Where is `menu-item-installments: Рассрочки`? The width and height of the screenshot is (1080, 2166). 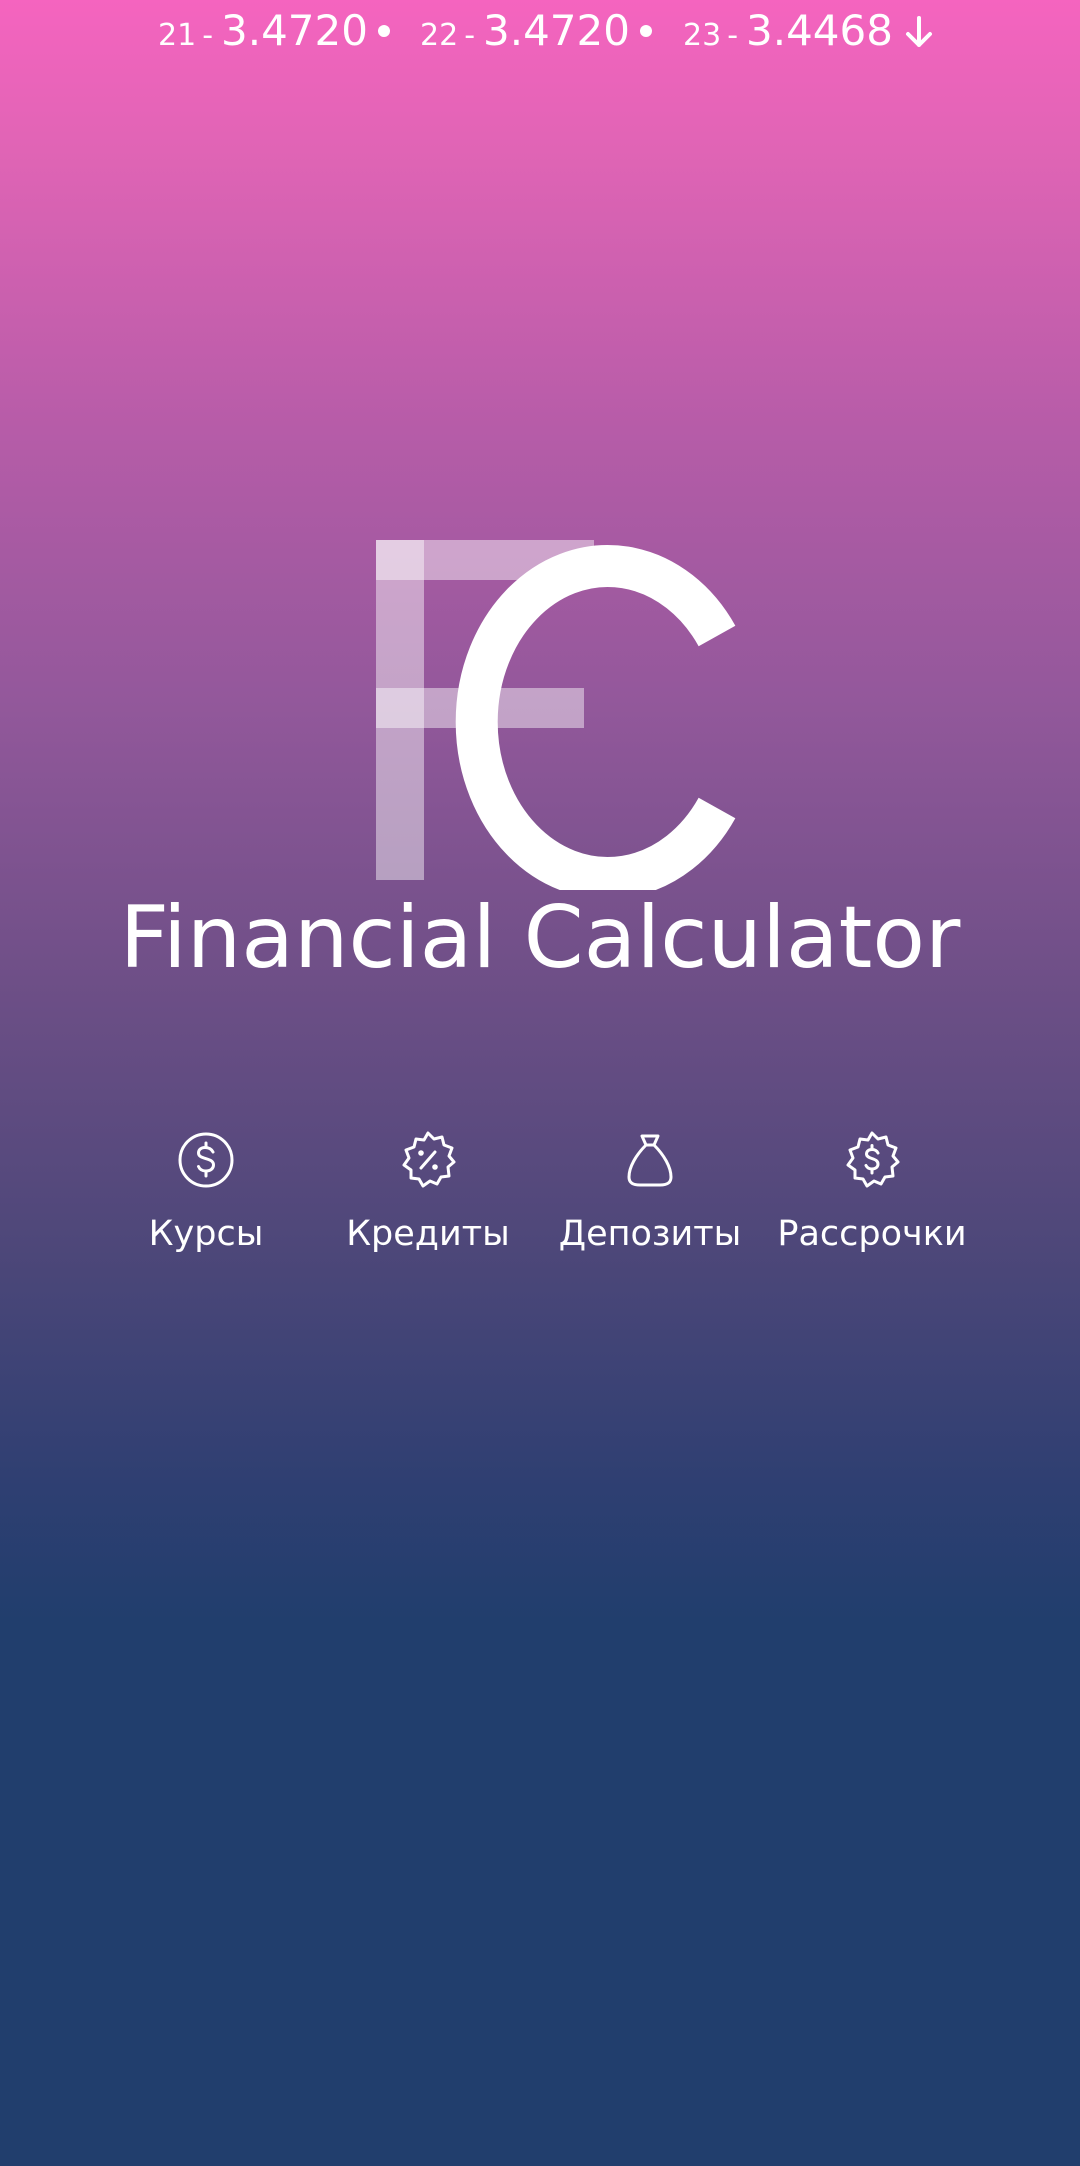
menu-item-installments: Рассрочки is located at coordinates (872, 1191).